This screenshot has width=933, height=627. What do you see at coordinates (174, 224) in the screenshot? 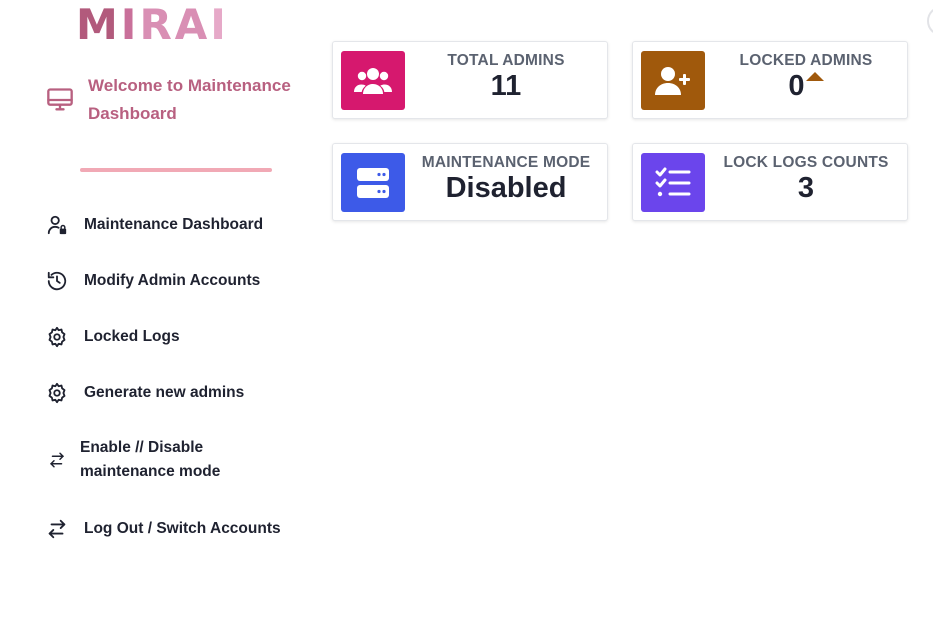
I see `sidebar-item-label: Maintenance Dashboard` at bounding box center [174, 224].